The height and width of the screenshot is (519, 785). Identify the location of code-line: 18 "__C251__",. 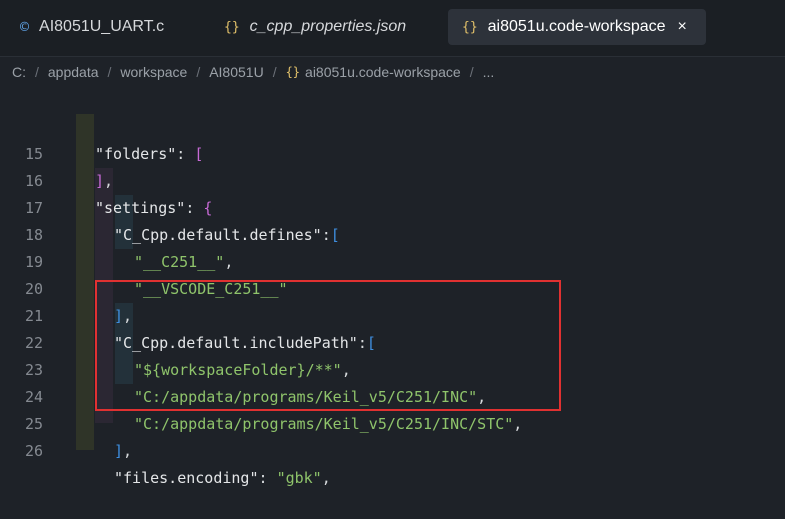
(392, 233).